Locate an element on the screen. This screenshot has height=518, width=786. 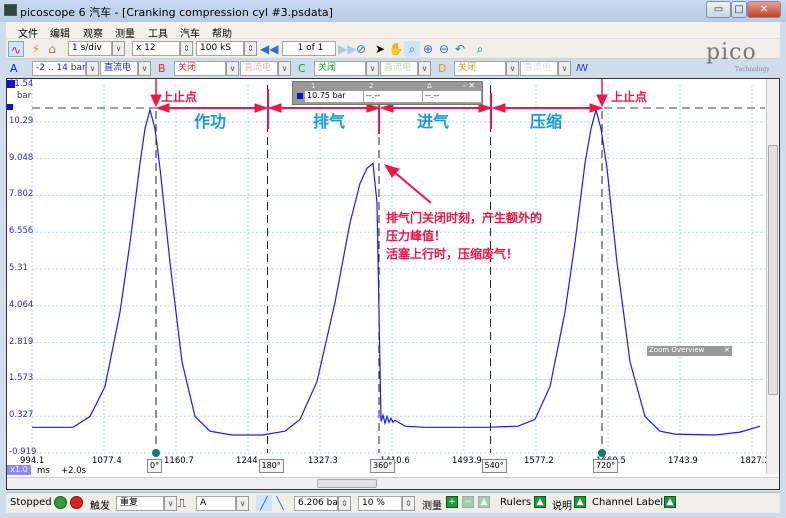
menu-auto: 汽车 is located at coordinates (190, 32).